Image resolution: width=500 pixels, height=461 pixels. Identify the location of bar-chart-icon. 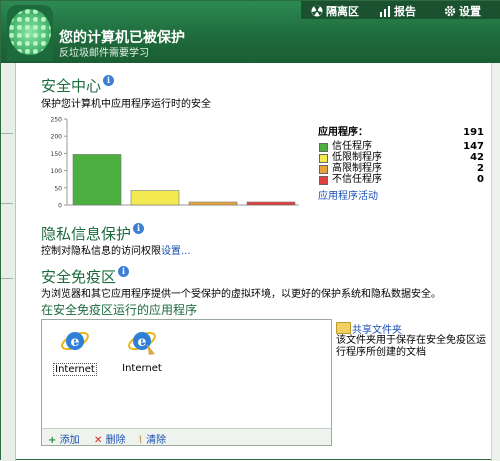
(385, 11).